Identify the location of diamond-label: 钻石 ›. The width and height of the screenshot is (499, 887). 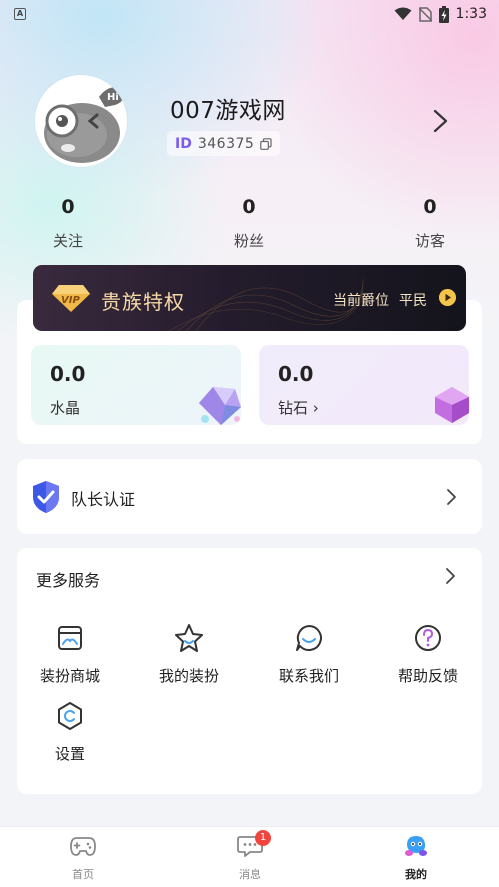
(298, 408).